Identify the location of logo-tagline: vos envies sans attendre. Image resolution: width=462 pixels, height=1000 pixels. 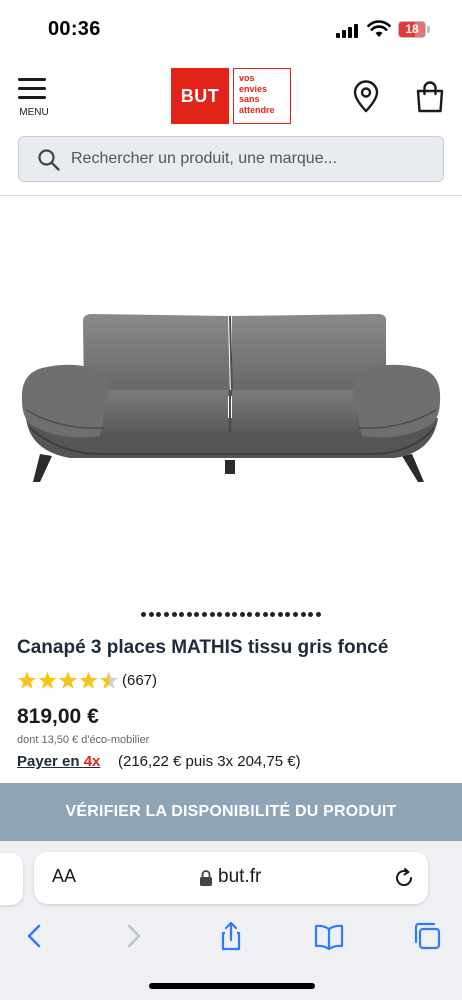
(262, 96).